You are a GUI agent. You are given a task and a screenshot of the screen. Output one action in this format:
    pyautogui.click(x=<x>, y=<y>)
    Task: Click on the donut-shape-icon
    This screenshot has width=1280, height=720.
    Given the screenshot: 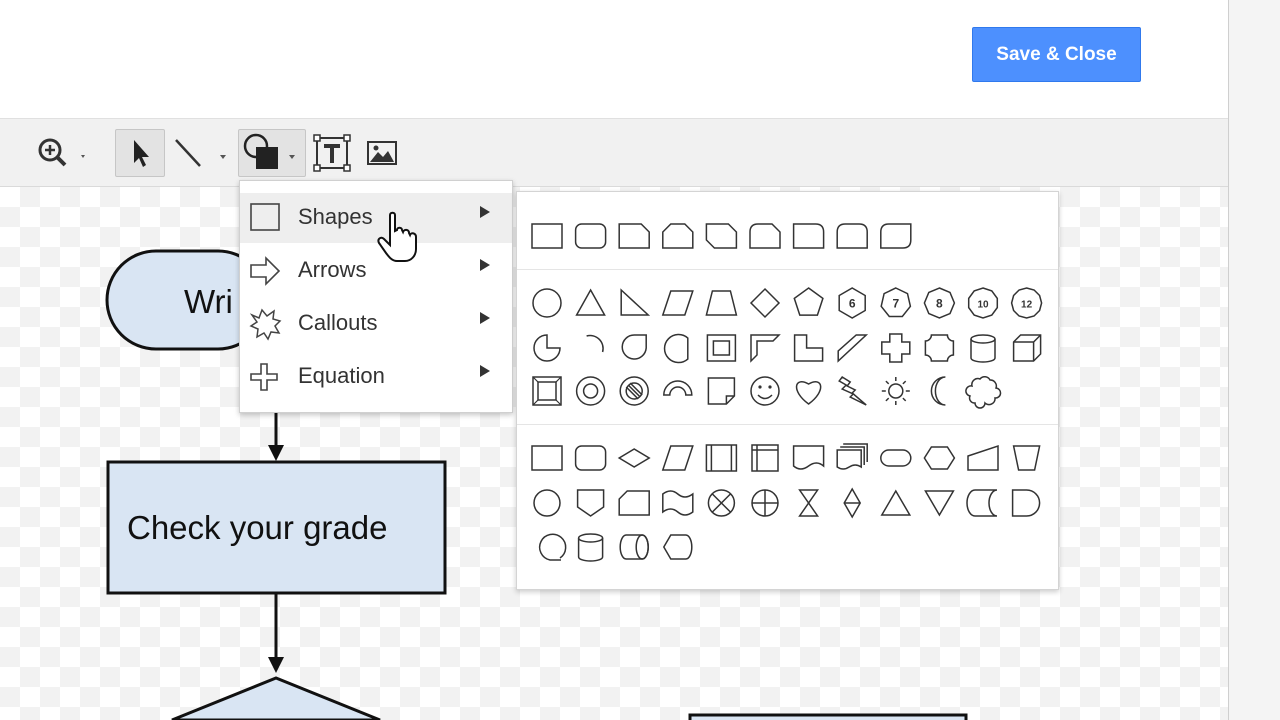 What is the action you would take?
    pyautogui.click(x=591, y=391)
    